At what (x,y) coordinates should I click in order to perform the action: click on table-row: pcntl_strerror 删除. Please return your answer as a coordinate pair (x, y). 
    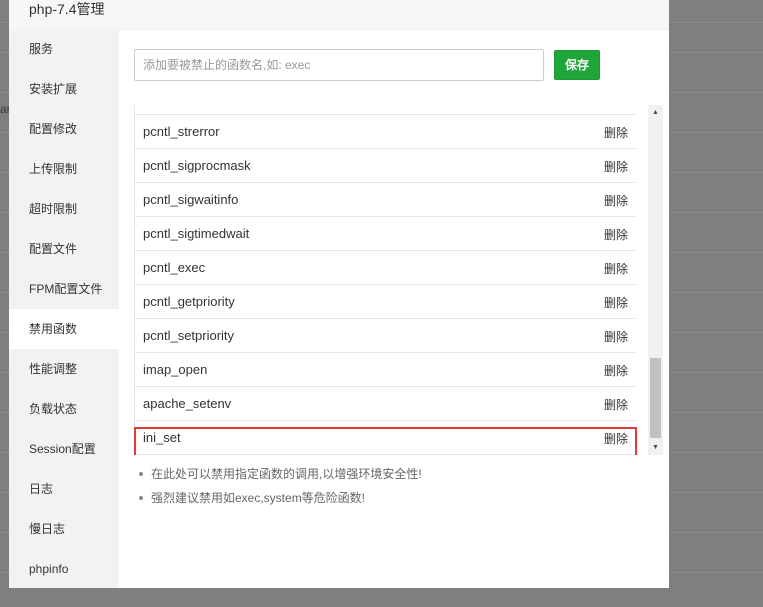
    Looking at the image, I should click on (385, 132).